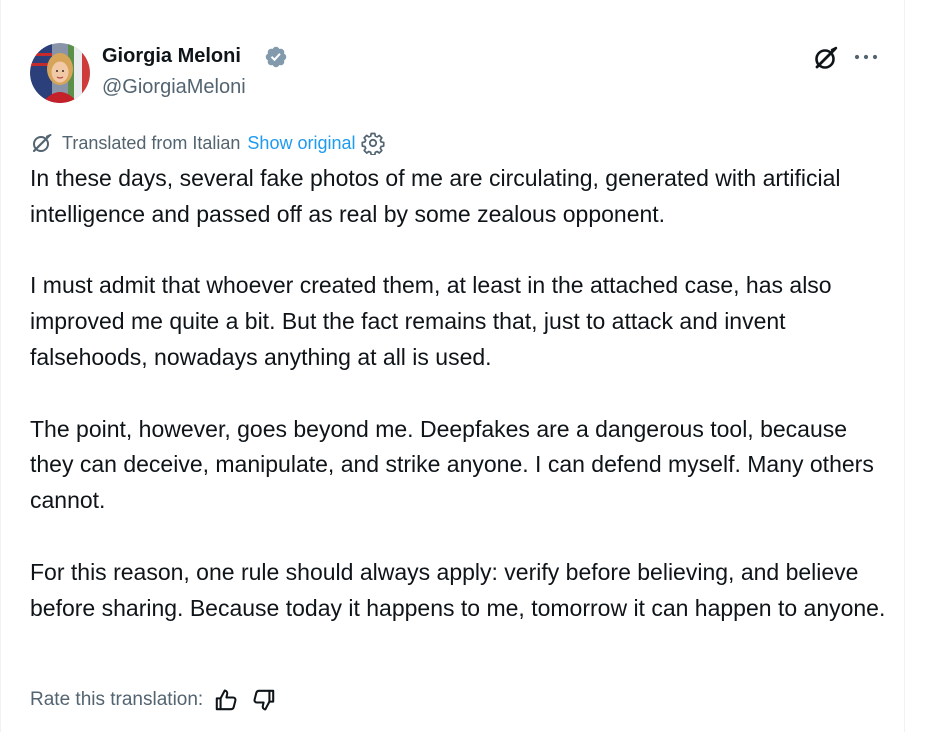 Image resolution: width=943 pixels, height=732 pixels. I want to click on more-icon, so click(866, 58).